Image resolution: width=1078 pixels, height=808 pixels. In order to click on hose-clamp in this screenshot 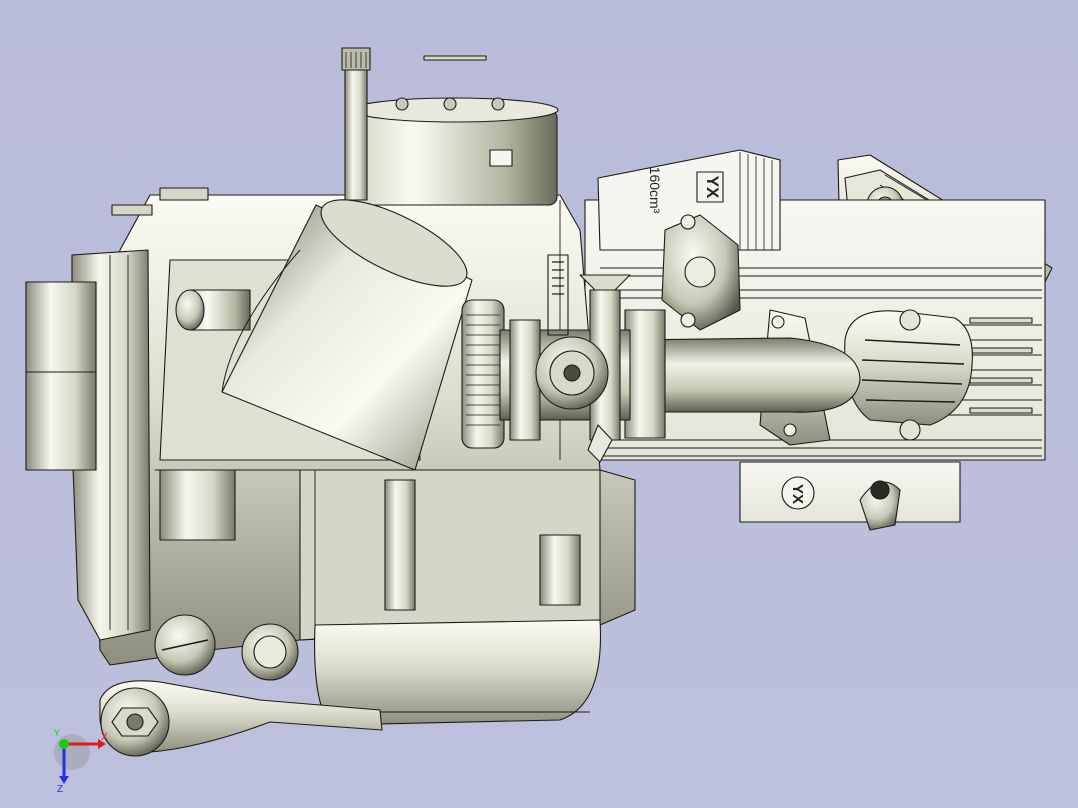, I will do `click(483, 374)`.